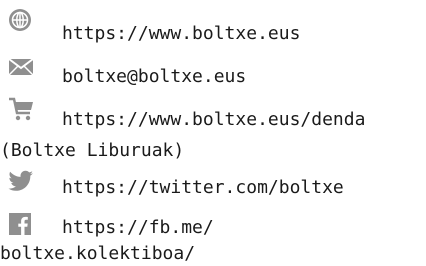 The image size is (426, 266). I want to click on website-link: https://www.boltxe.eus, so click(181, 34).